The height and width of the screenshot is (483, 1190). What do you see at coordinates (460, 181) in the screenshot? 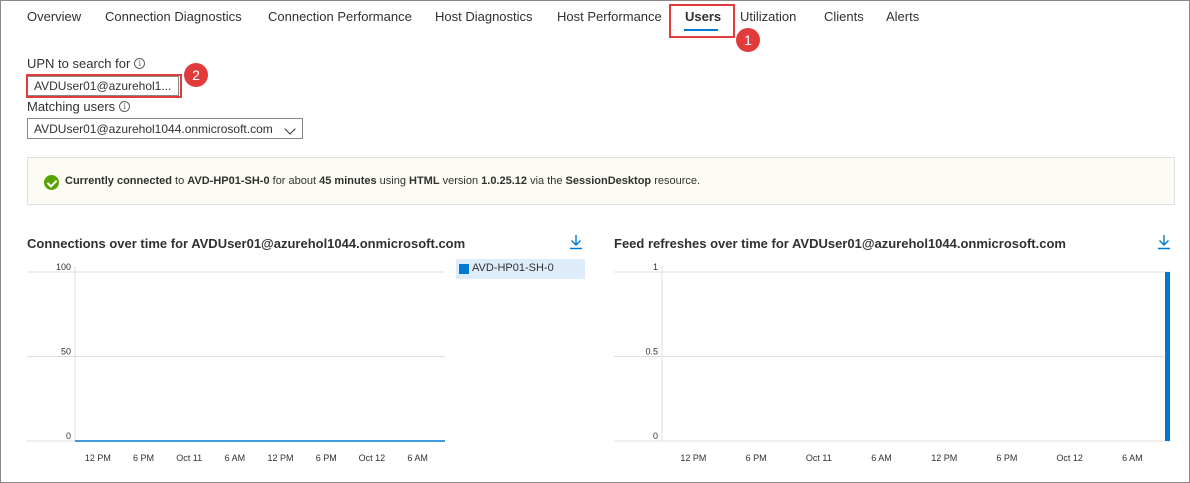
I see `status-version-label: version` at bounding box center [460, 181].